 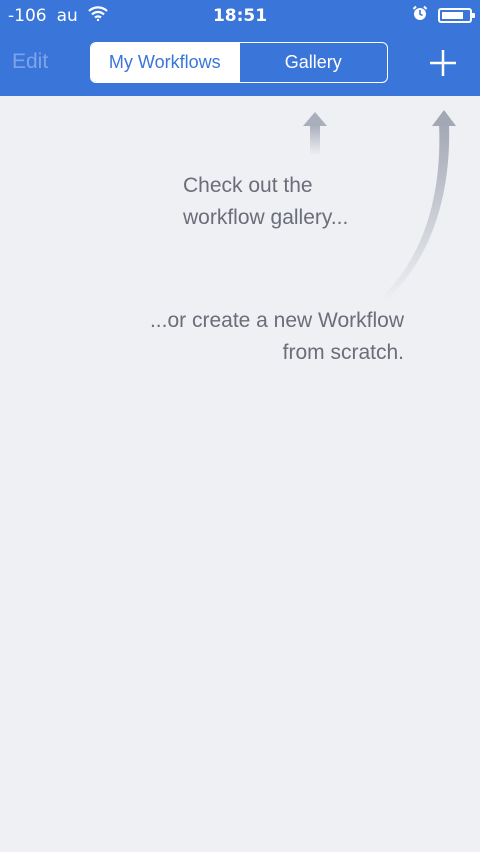 What do you see at coordinates (443, 63) in the screenshot?
I see `plus-icon` at bounding box center [443, 63].